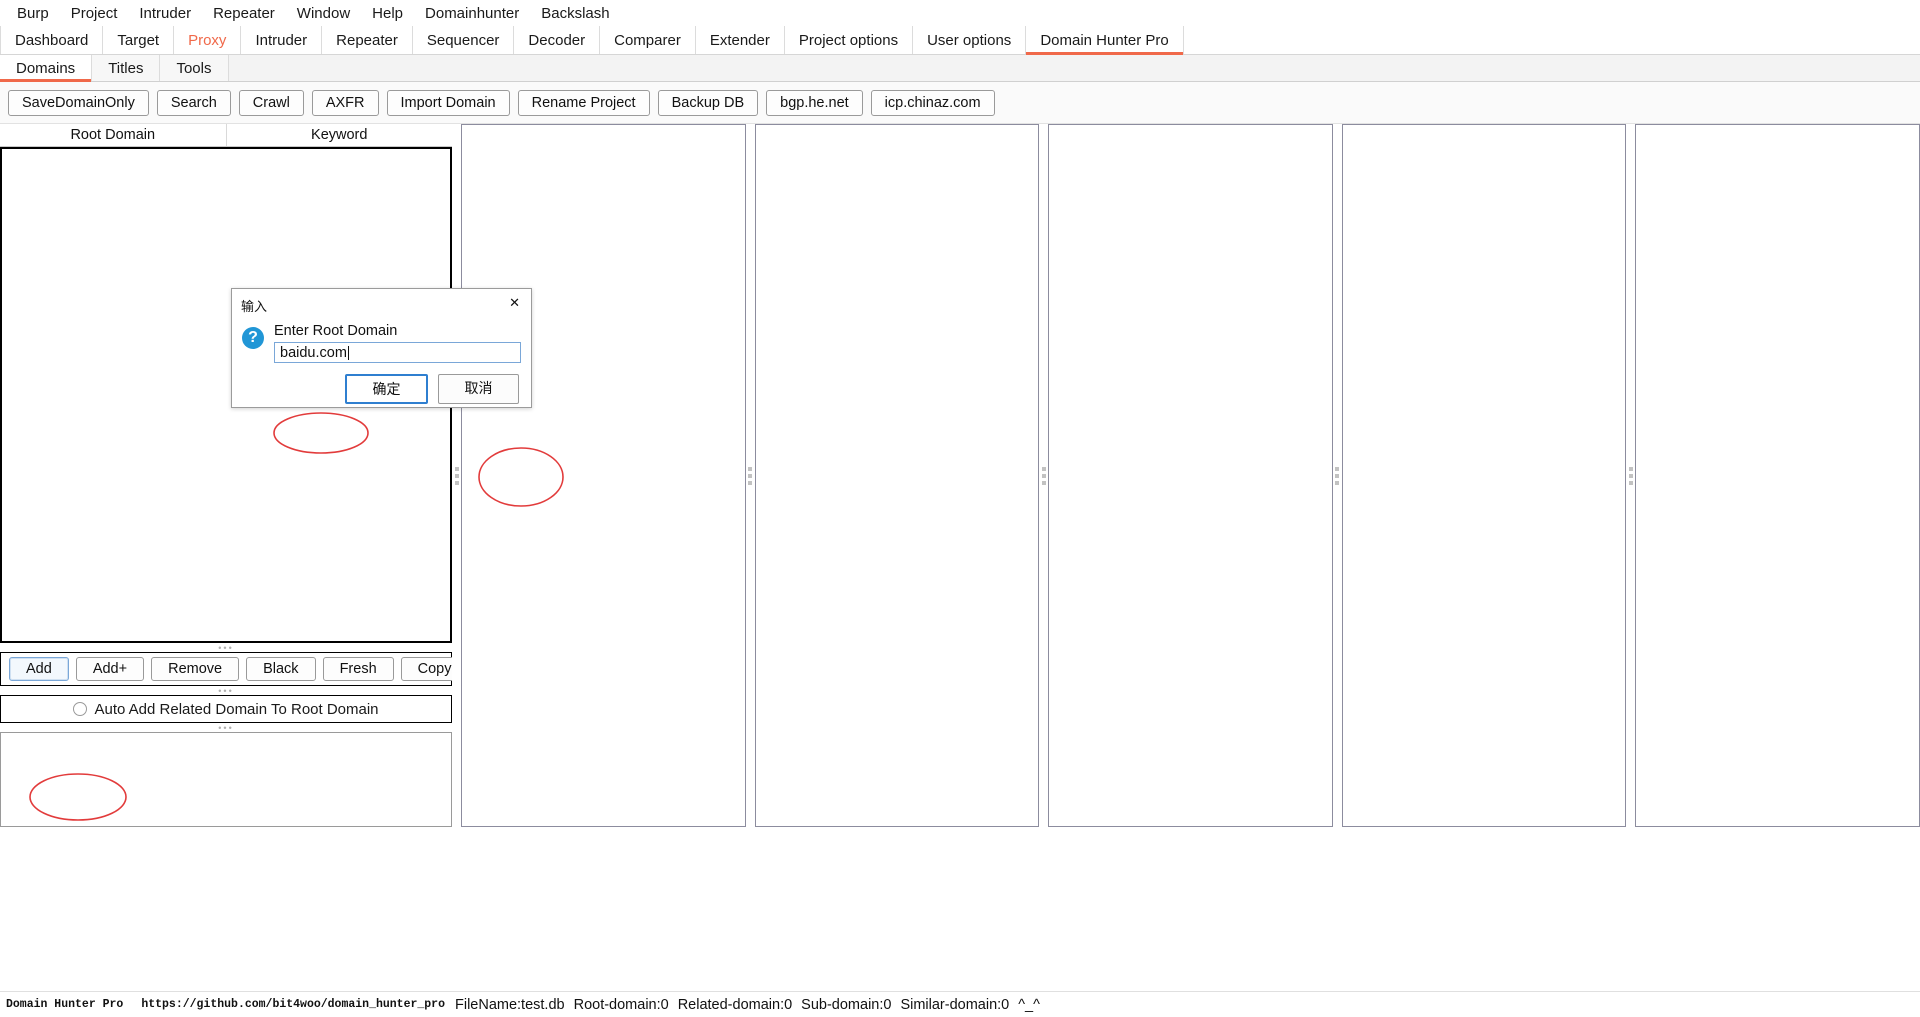 This screenshot has width=1920, height=1017. What do you see at coordinates (282, 40) in the screenshot?
I see `tab-intruder: Intruder` at bounding box center [282, 40].